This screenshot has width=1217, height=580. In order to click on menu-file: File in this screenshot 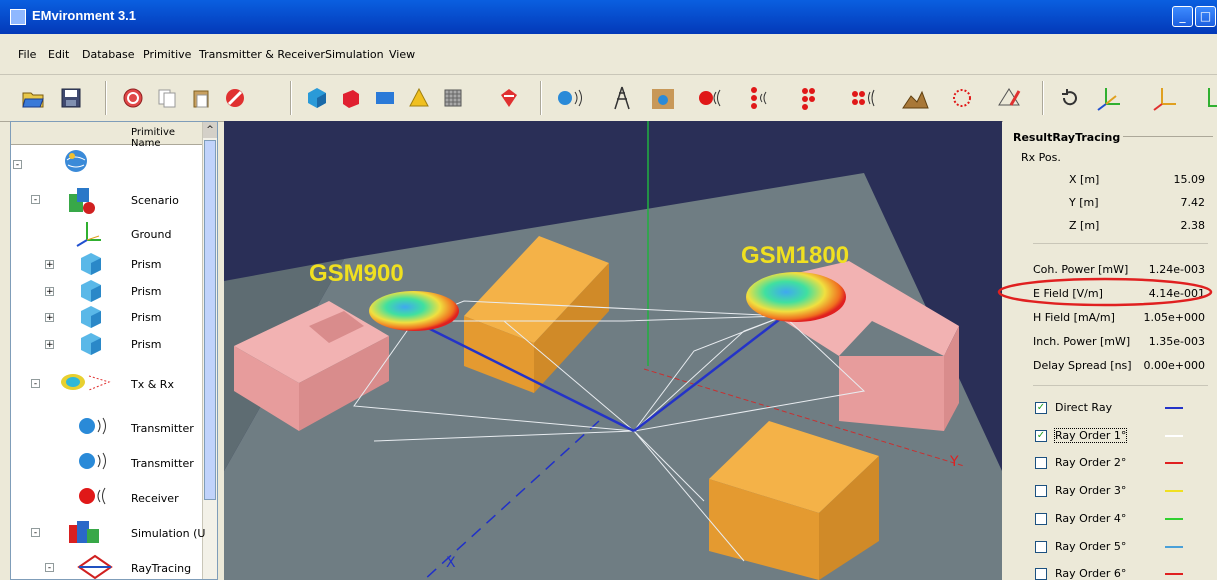, I will do `click(27, 54)`.